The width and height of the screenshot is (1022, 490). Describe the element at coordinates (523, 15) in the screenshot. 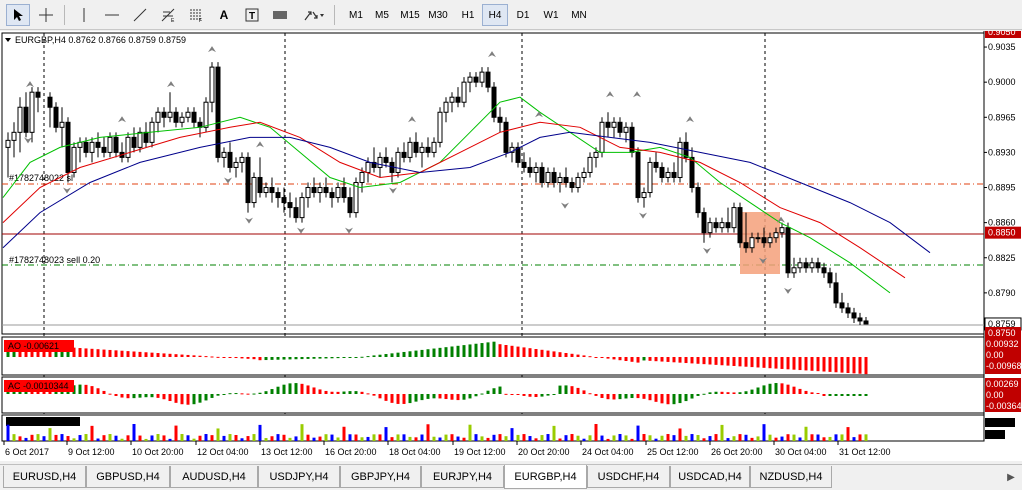

I see `timeframe-d1-button: D1` at that location.